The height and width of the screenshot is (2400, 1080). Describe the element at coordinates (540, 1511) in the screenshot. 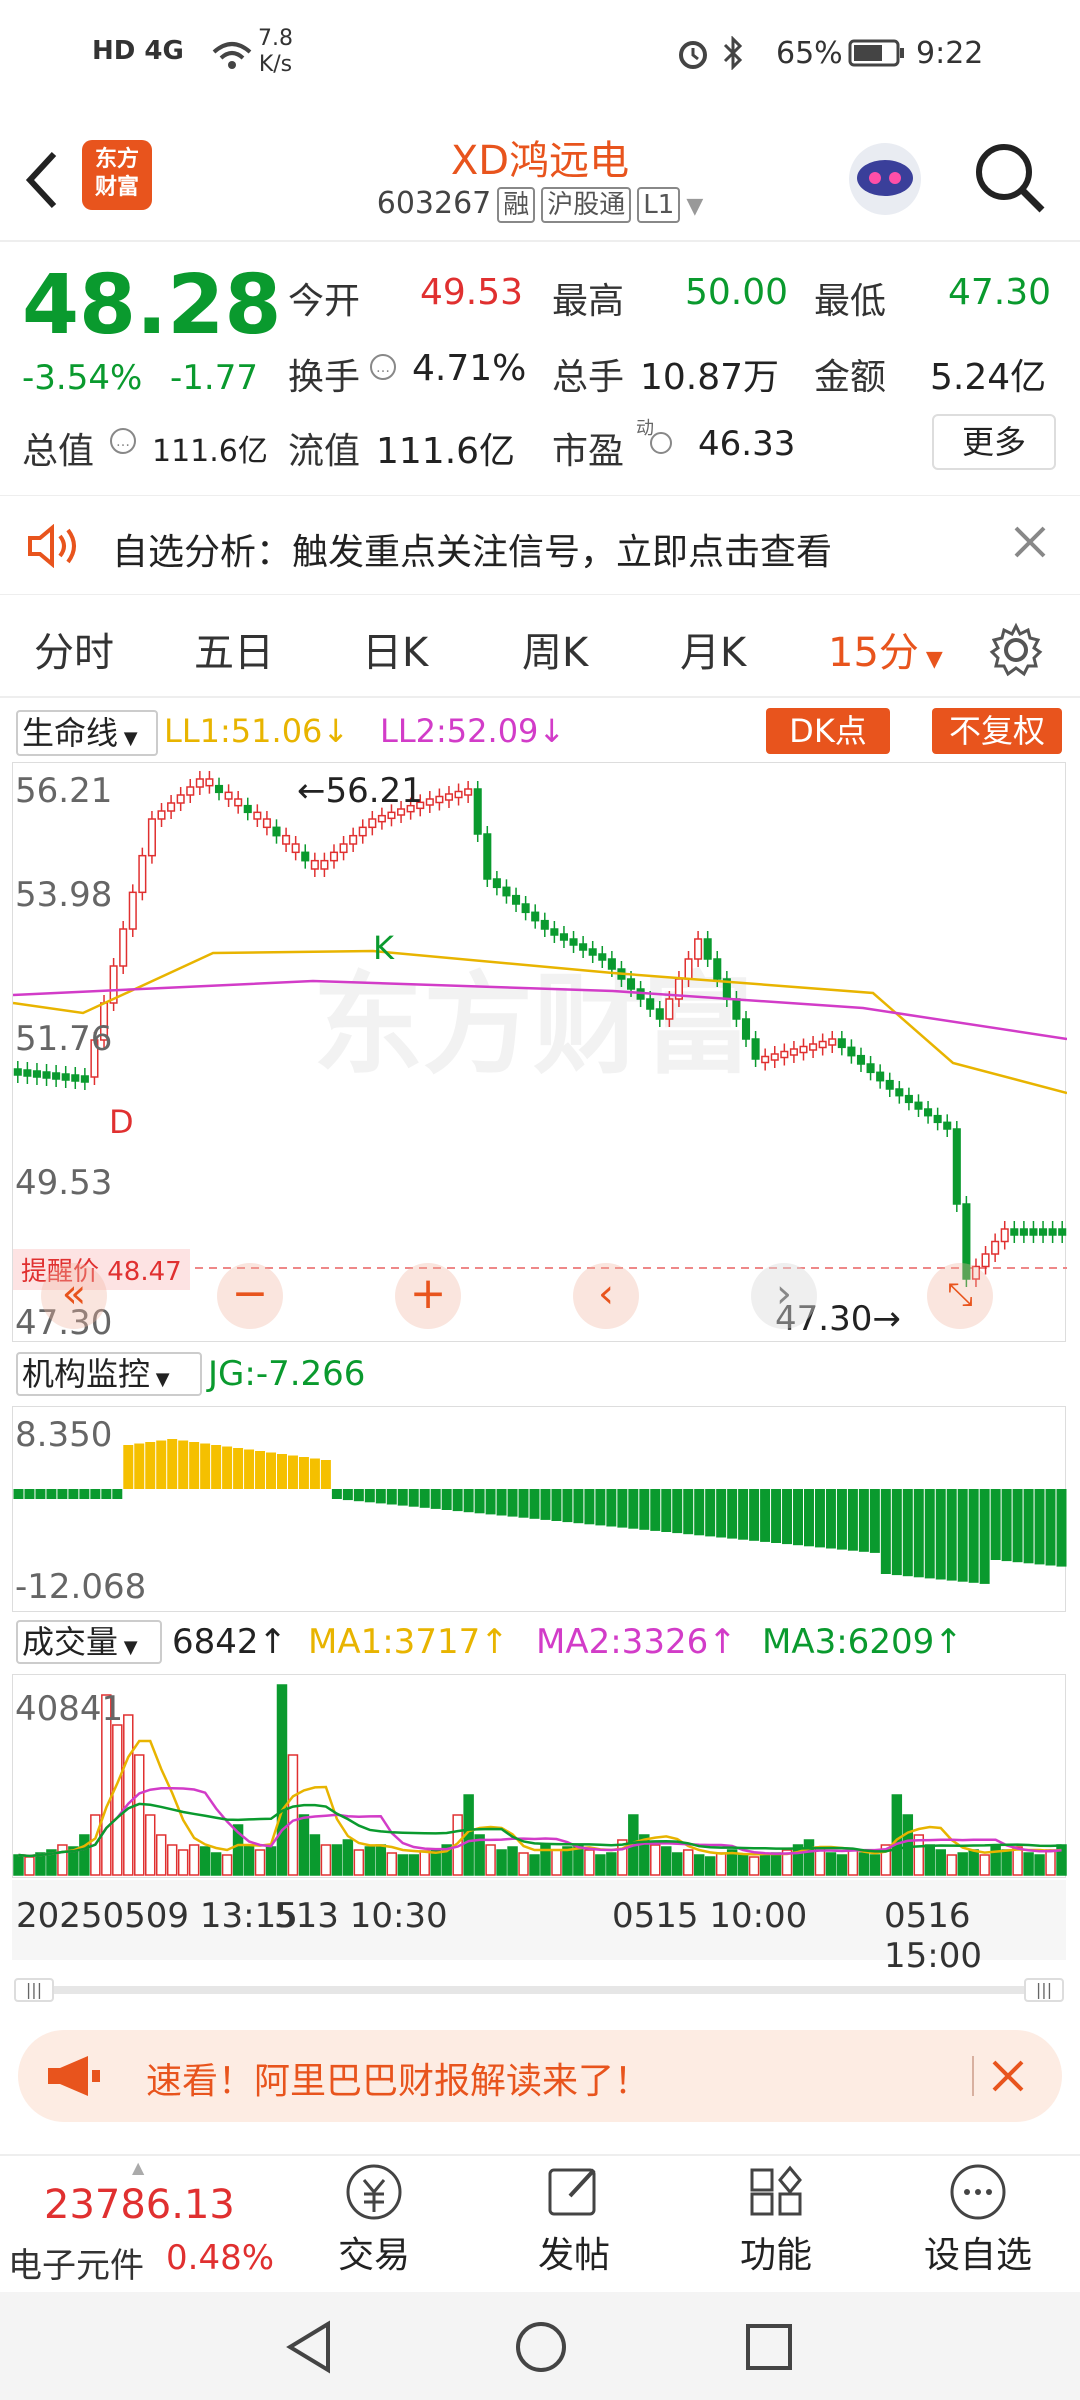

I see `jg-svg` at that location.